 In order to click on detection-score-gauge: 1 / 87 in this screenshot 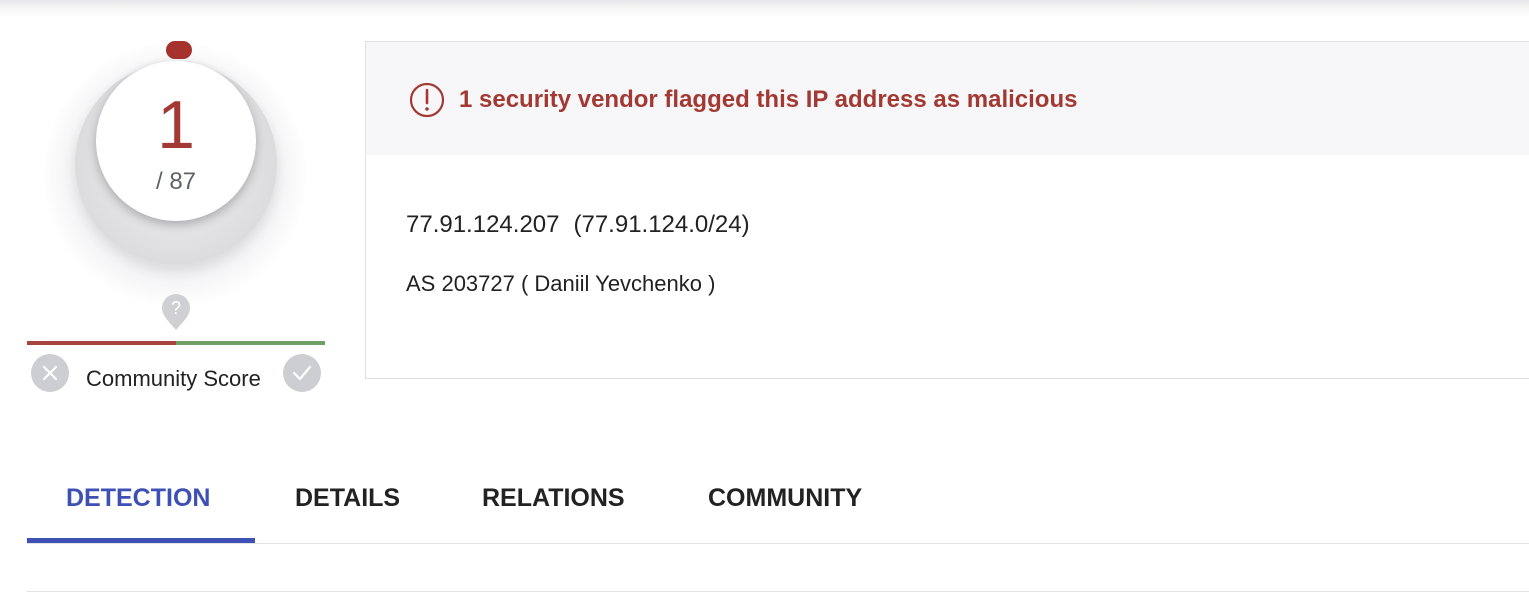, I will do `click(175, 165)`.